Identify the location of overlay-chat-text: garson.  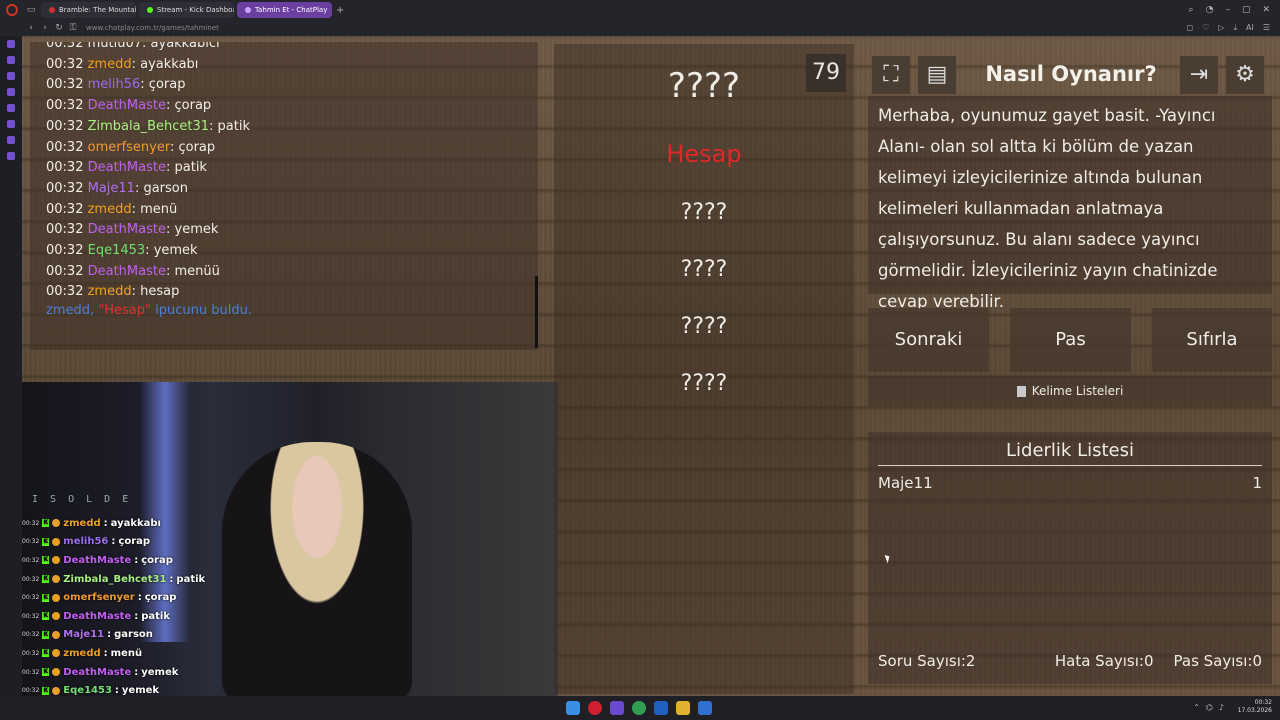
(133, 635).